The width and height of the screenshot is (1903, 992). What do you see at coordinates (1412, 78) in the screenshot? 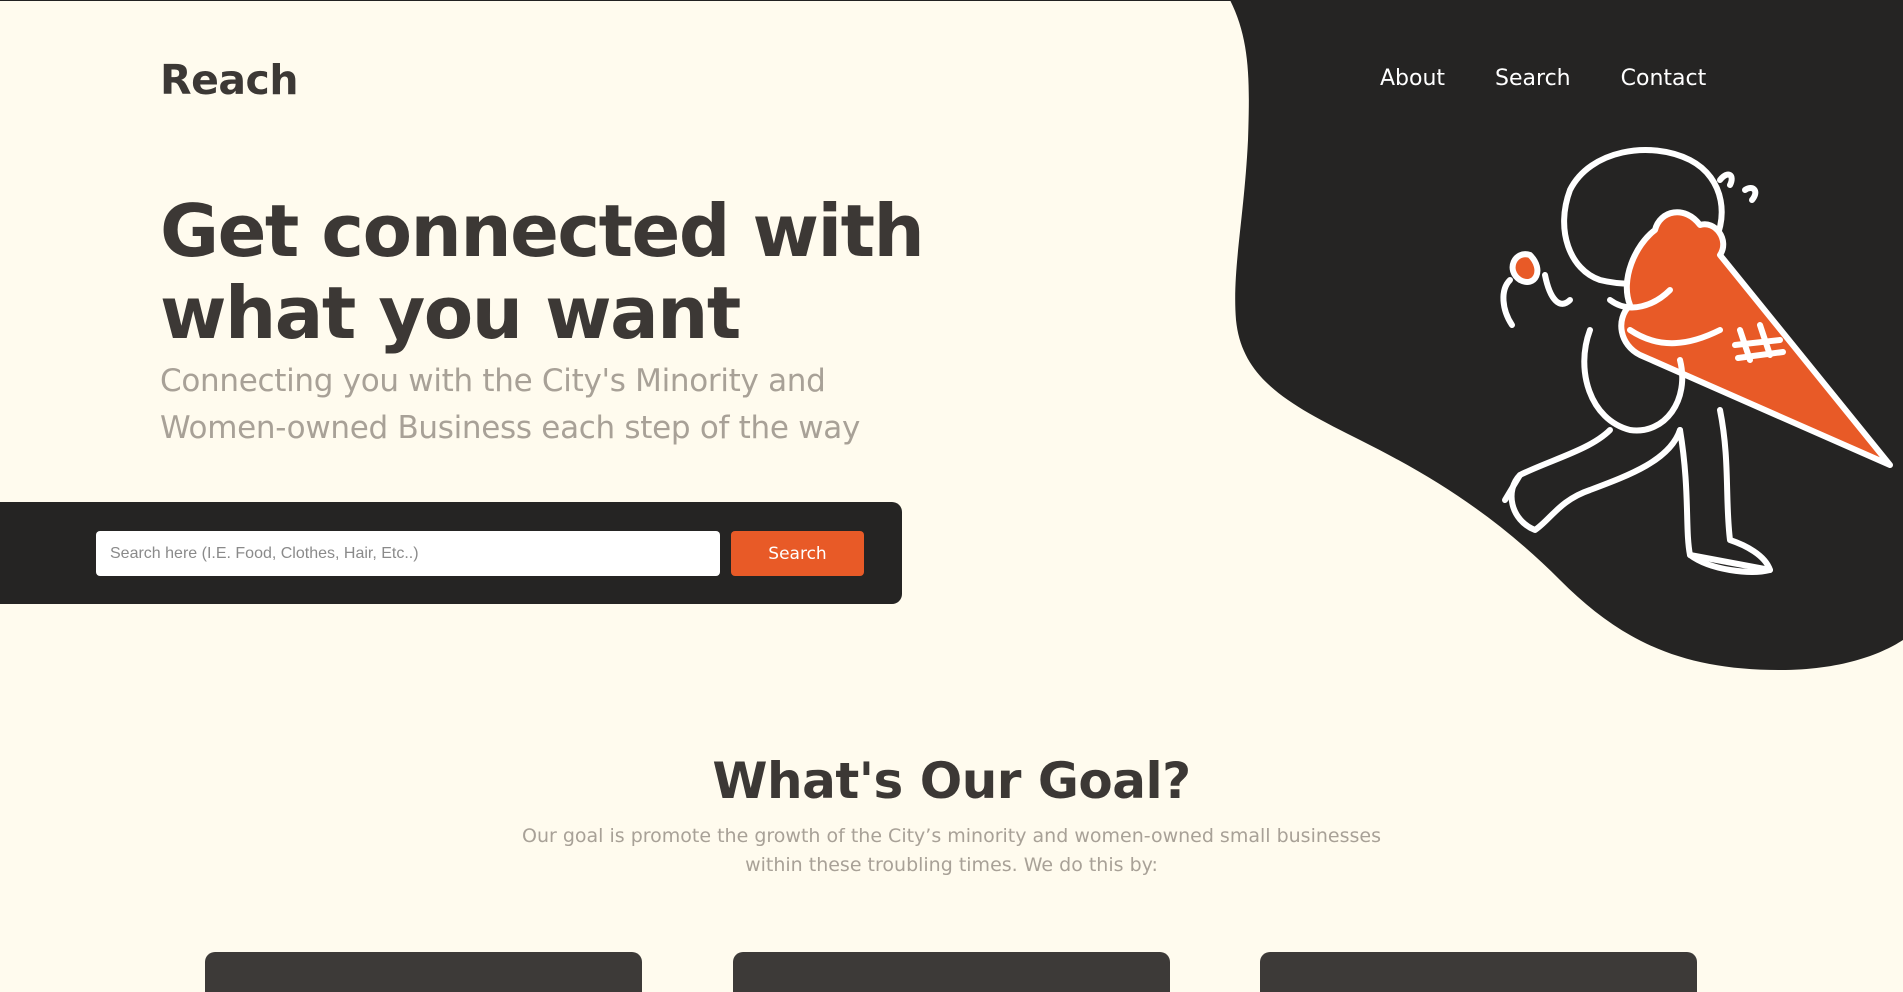
I see `nav-link-about: About` at bounding box center [1412, 78].